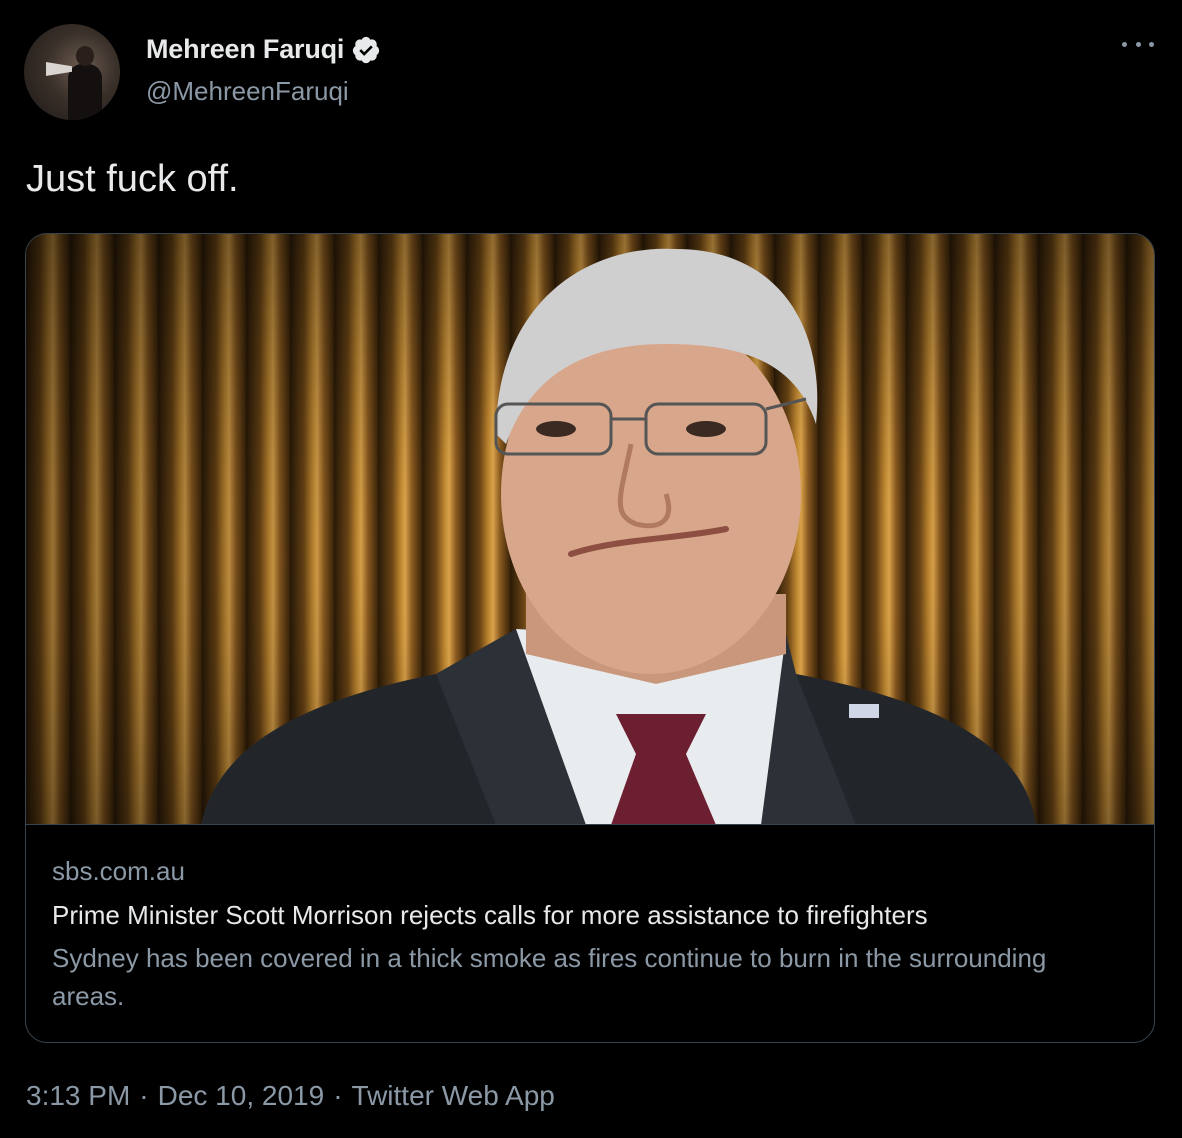  I want to click on verified-badge-icon, so click(366, 49).